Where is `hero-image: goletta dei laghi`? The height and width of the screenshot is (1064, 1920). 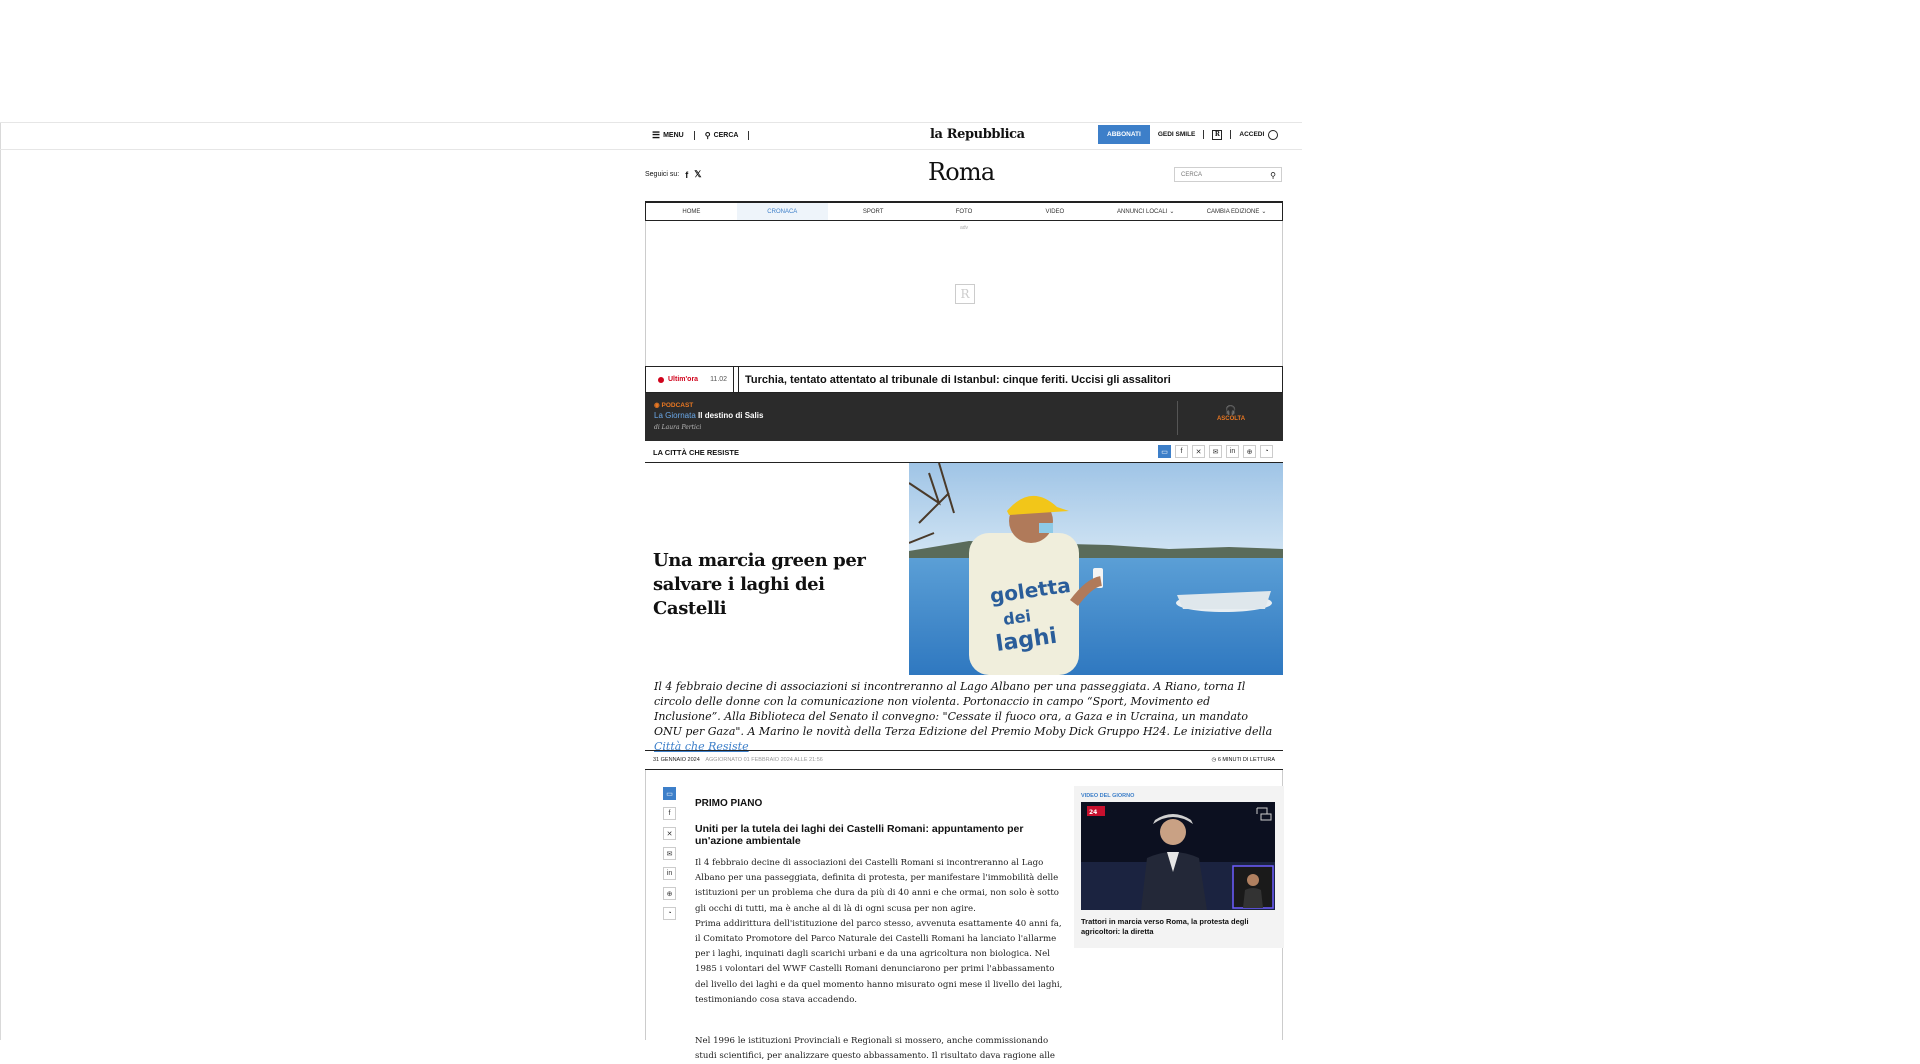 hero-image: goletta dei laghi is located at coordinates (1096, 569).